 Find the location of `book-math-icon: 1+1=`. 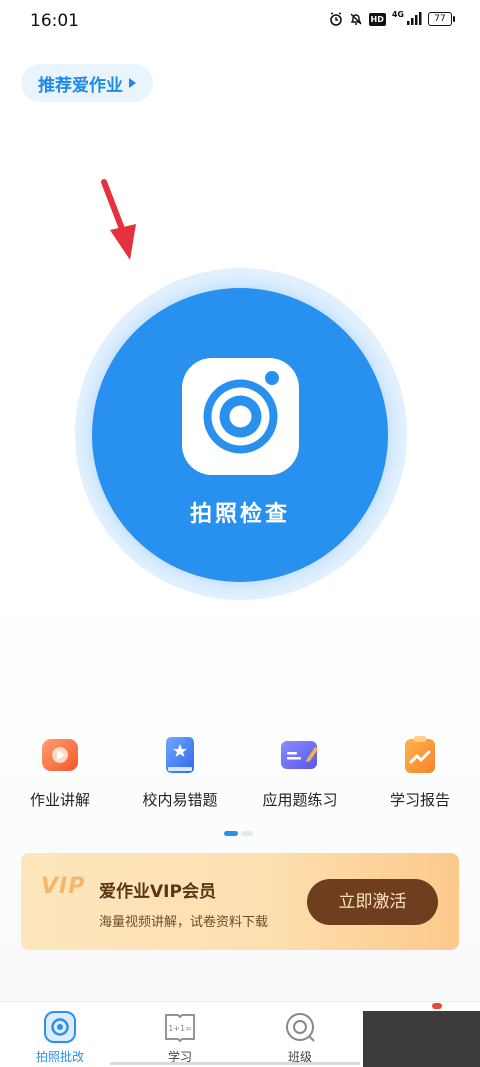

book-math-icon: 1+1= is located at coordinates (180, 1028).